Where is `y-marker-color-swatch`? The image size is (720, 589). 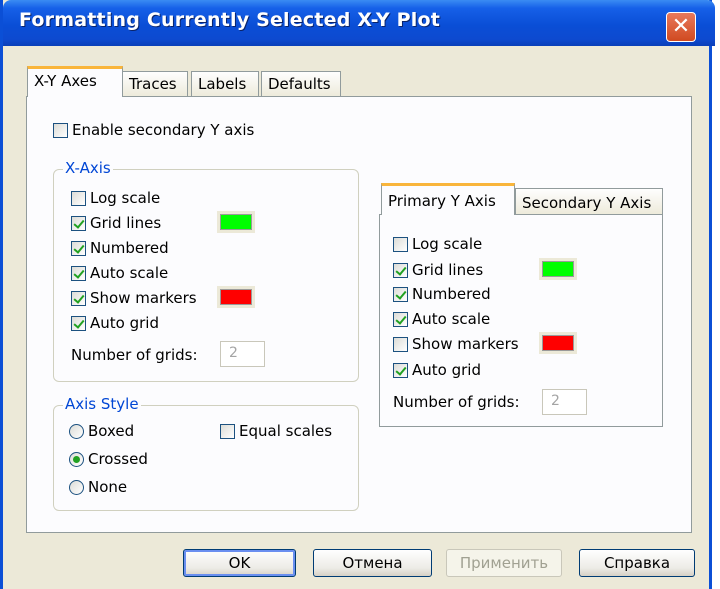 y-marker-color-swatch is located at coordinates (558, 343).